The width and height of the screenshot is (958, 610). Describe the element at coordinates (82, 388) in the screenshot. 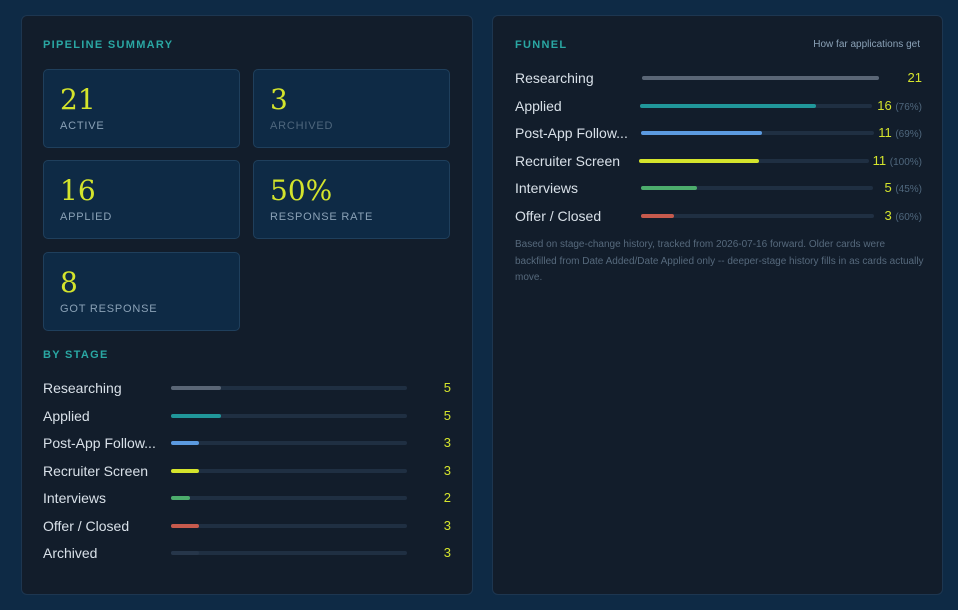

I see `stage-row-label: Researching` at that location.